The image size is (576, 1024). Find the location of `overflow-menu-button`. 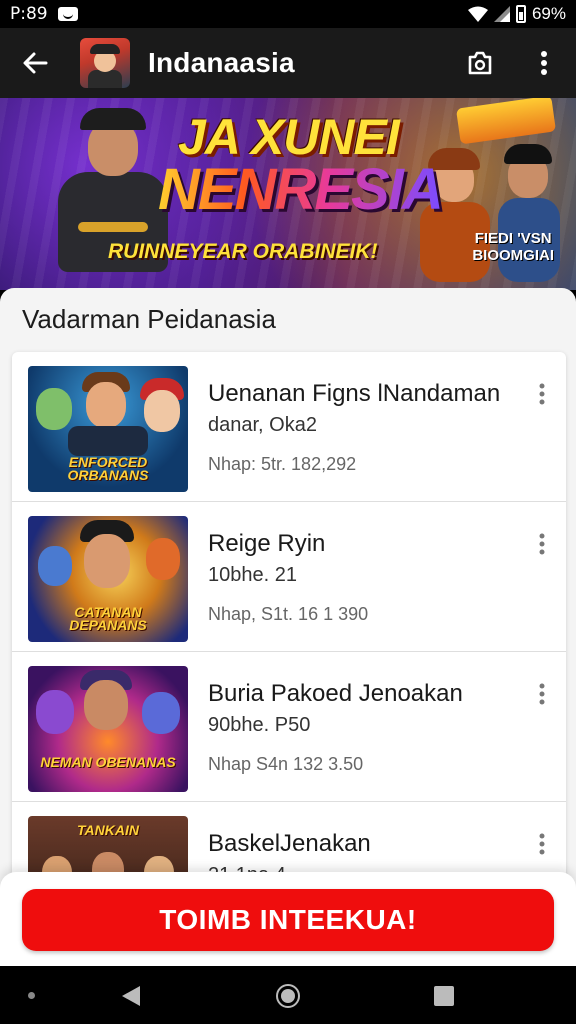

overflow-menu-button is located at coordinates (544, 63).